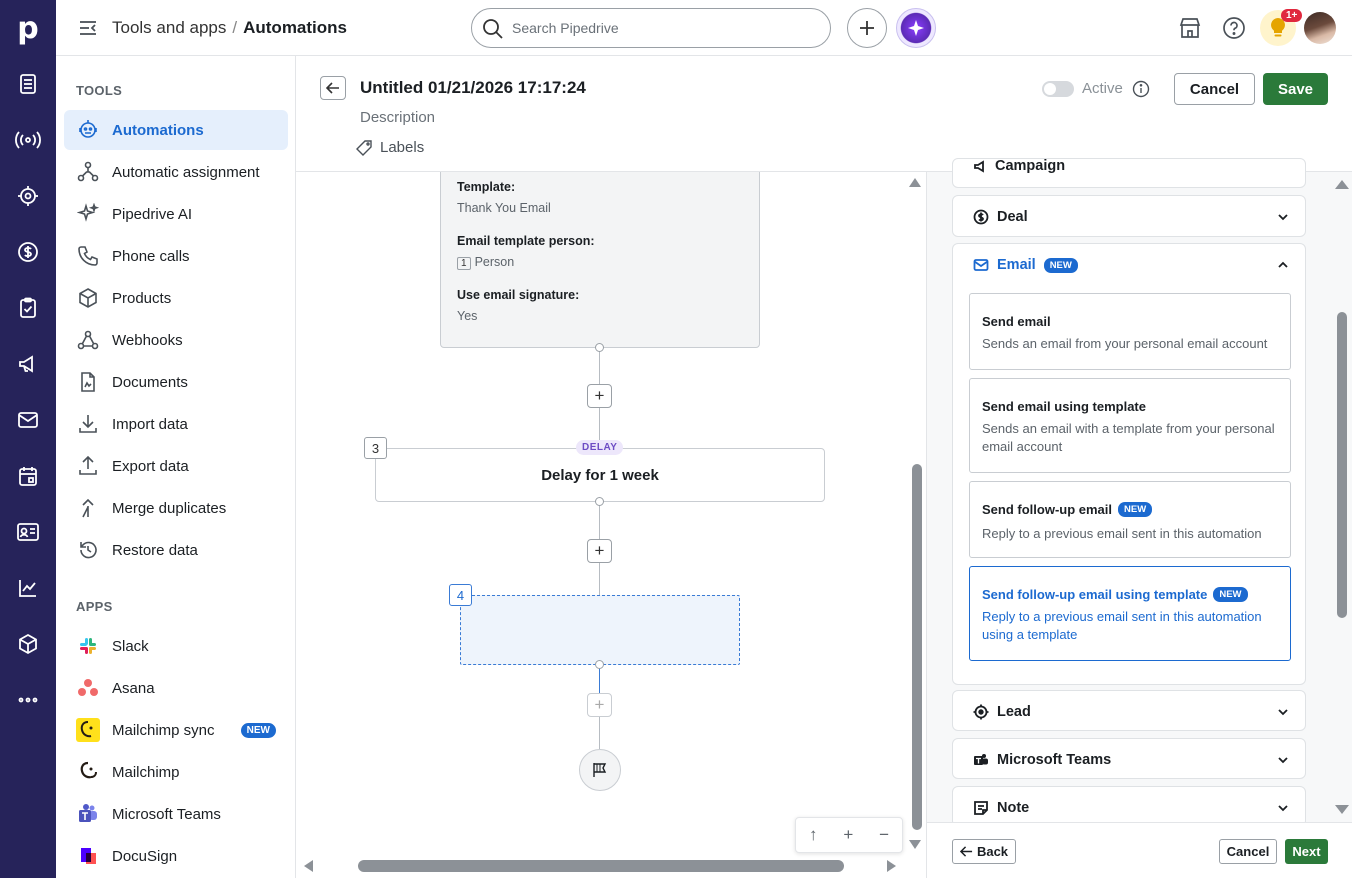  What do you see at coordinates (176, 772) in the screenshot?
I see `sidebar-item-mailchimp: Mailchimp` at bounding box center [176, 772].